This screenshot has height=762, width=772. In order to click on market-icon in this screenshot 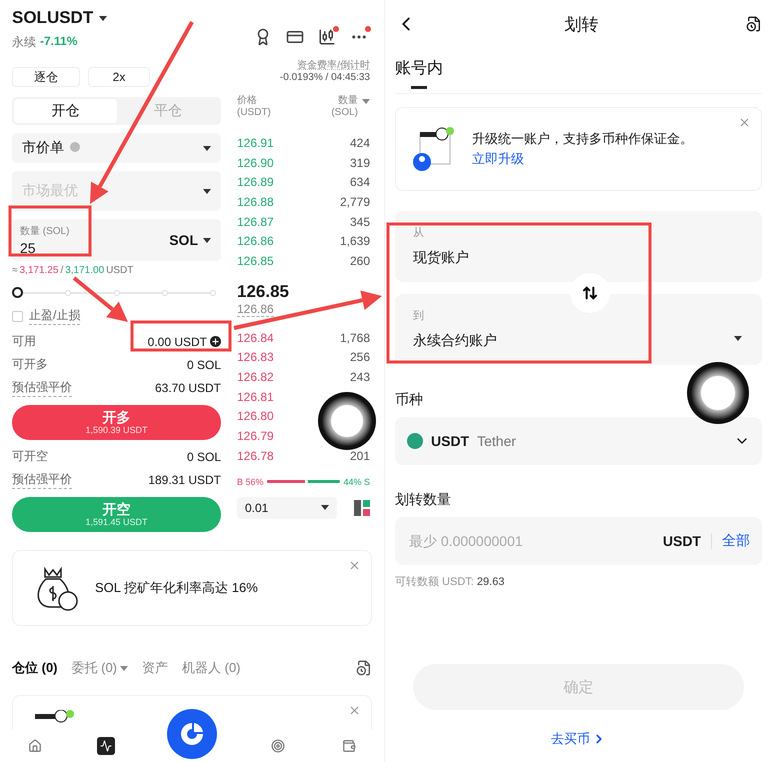, I will do `click(105, 746)`.